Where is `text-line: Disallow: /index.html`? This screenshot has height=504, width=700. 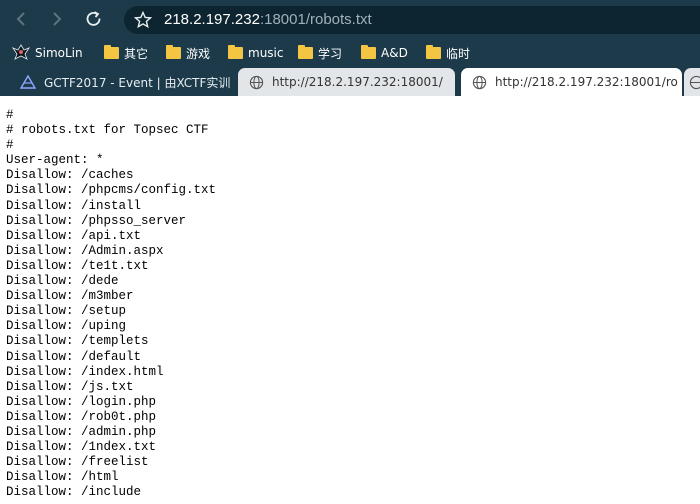 text-line: Disallow: /index.html is located at coordinates (85, 371).